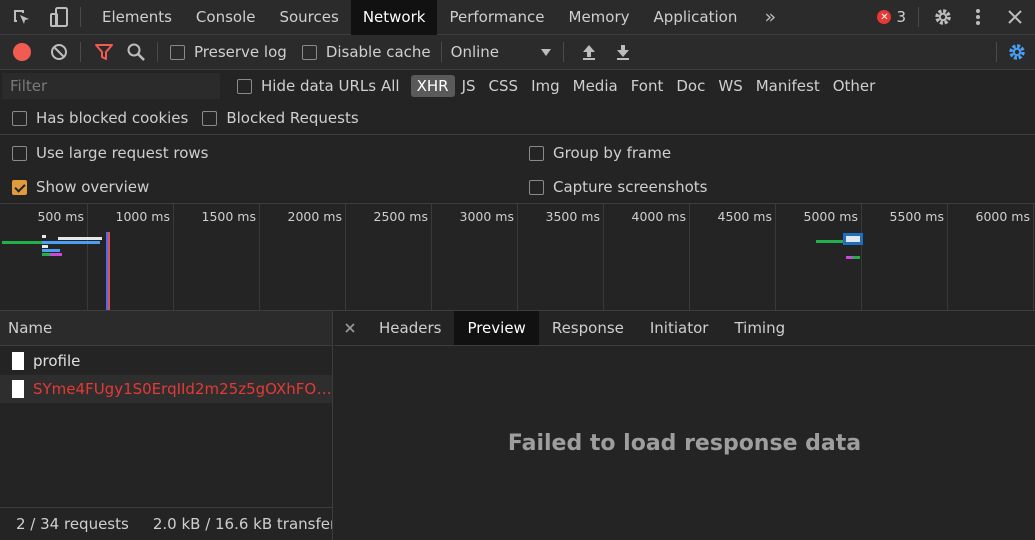 The image size is (1035, 540). I want to click on tab-elements: Elements, so click(137, 17).